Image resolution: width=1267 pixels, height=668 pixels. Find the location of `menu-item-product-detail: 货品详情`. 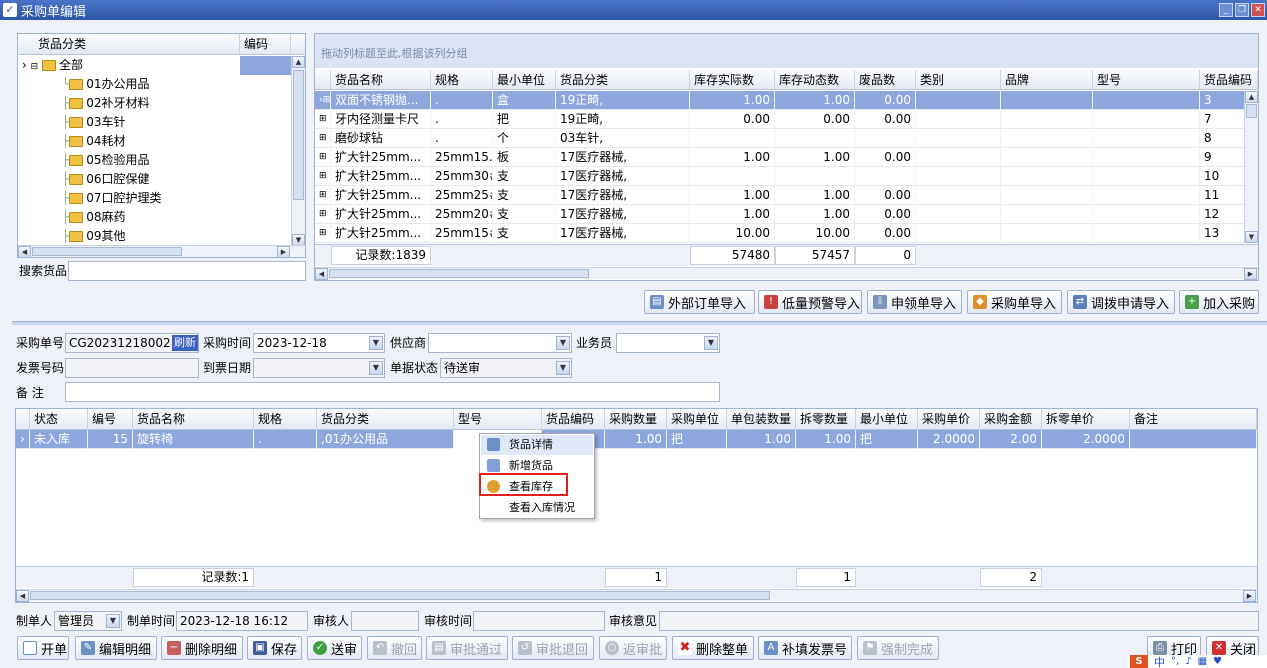

menu-item-product-detail: 货品详情 is located at coordinates (537, 445).